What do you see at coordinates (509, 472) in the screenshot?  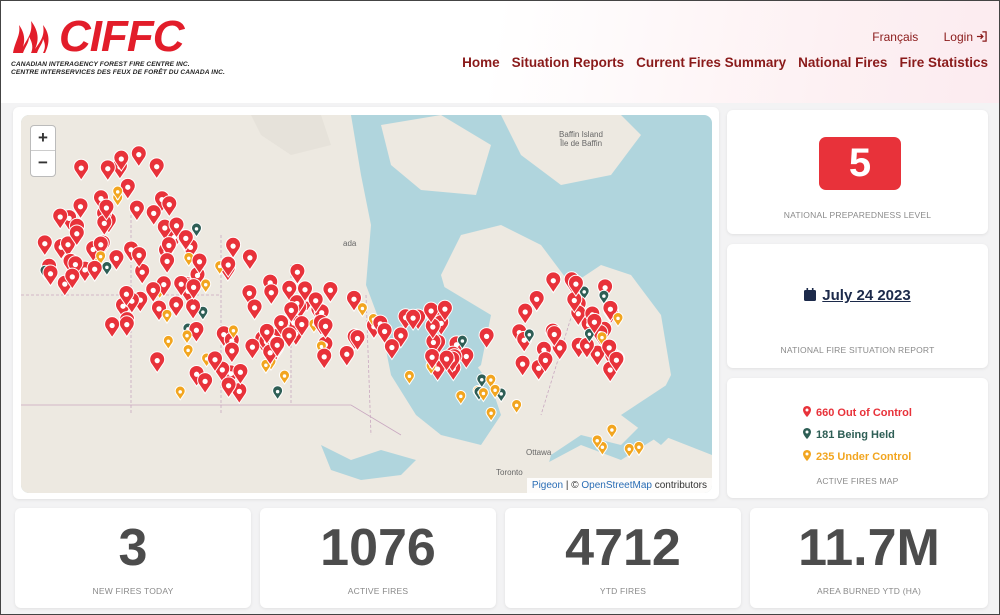 I see `map-label-toronto: Toronto` at bounding box center [509, 472].